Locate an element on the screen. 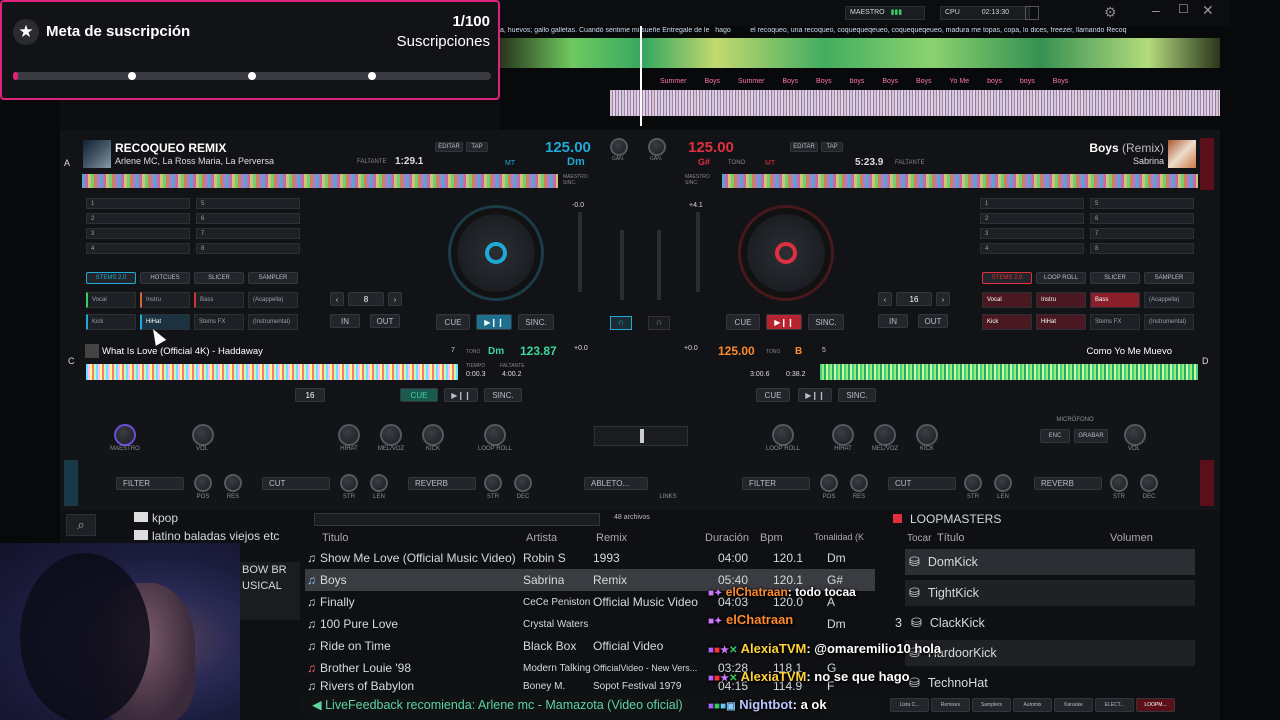 The width and height of the screenshot is (1280, 720). fx-reverb-b: REVERB is located at coordinates (1068, 483).